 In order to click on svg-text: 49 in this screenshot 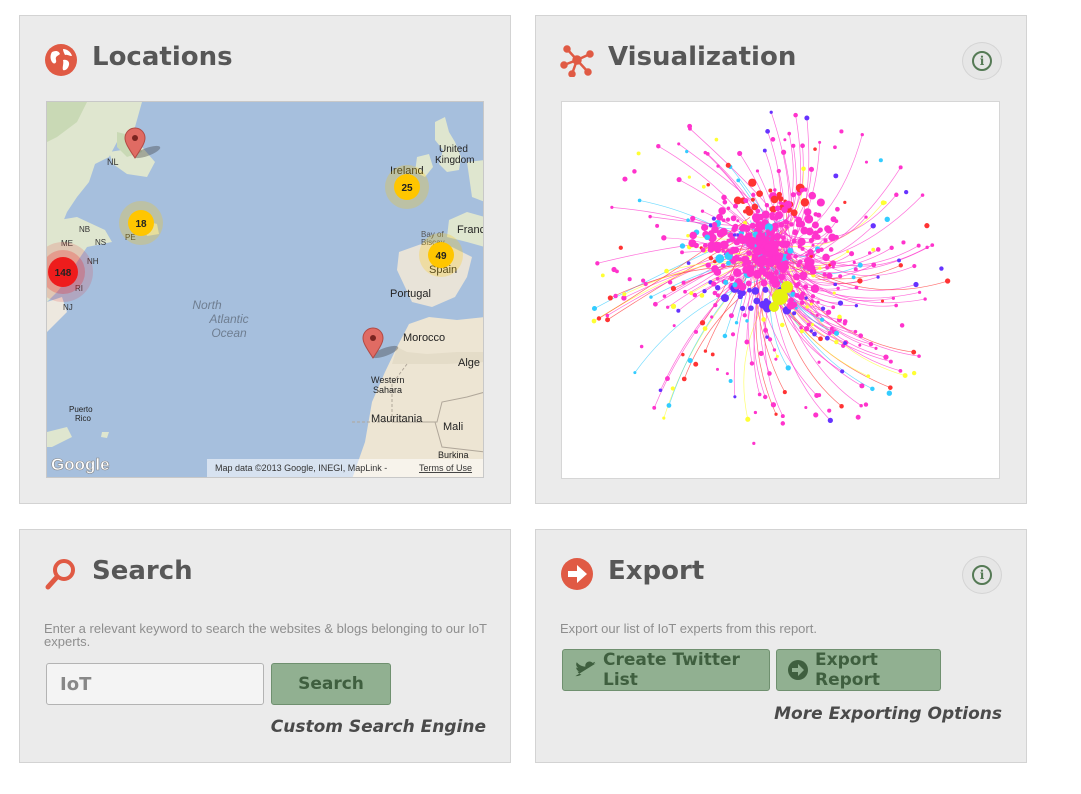, I will do `click(441, 256)`.